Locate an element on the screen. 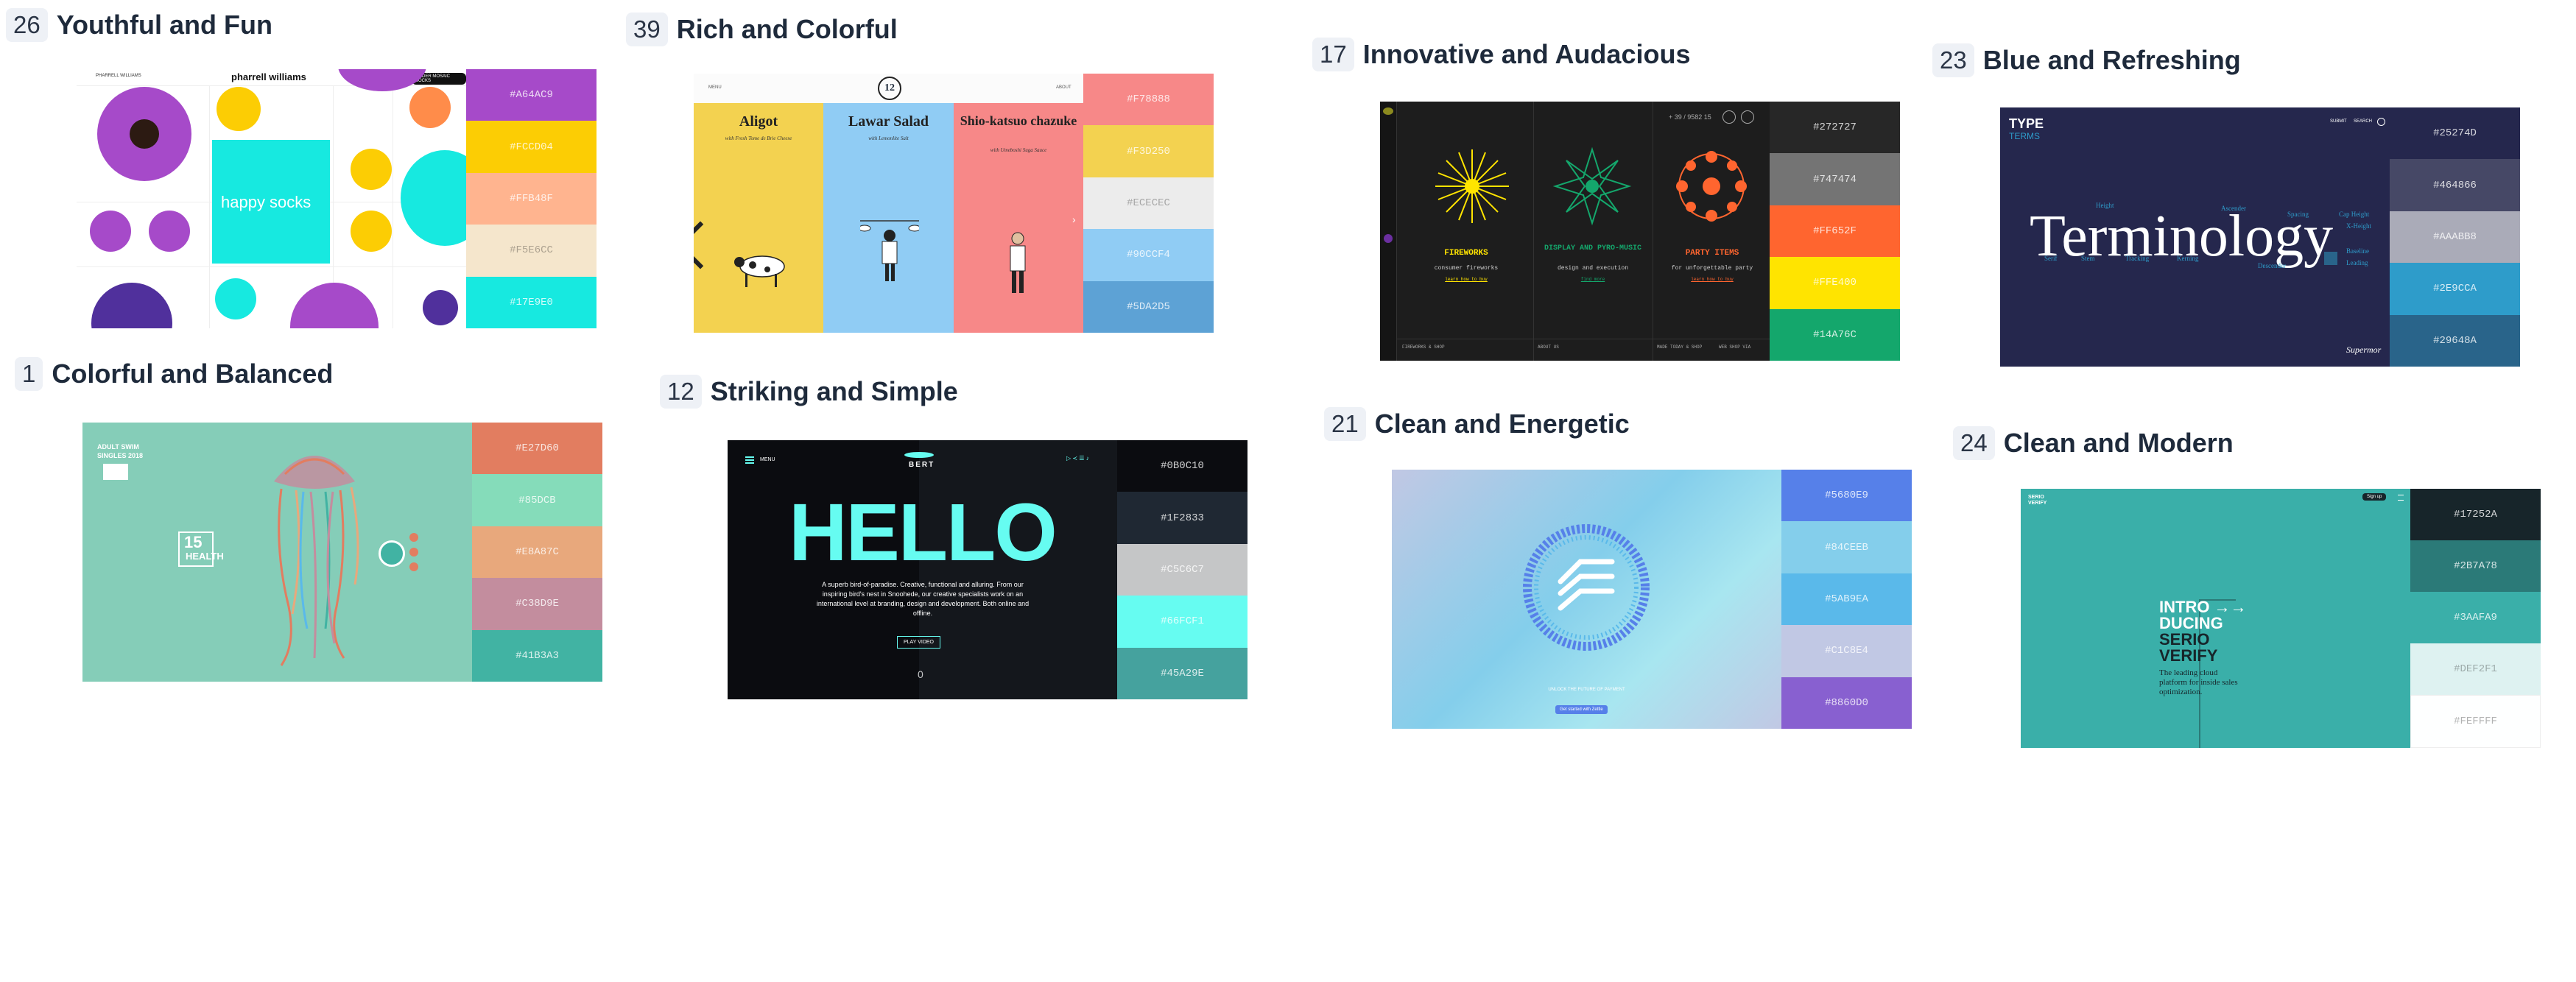 The height and width of the screenshot is (982, 2576). panel-link: find more is located at coordinates (1593, 279).